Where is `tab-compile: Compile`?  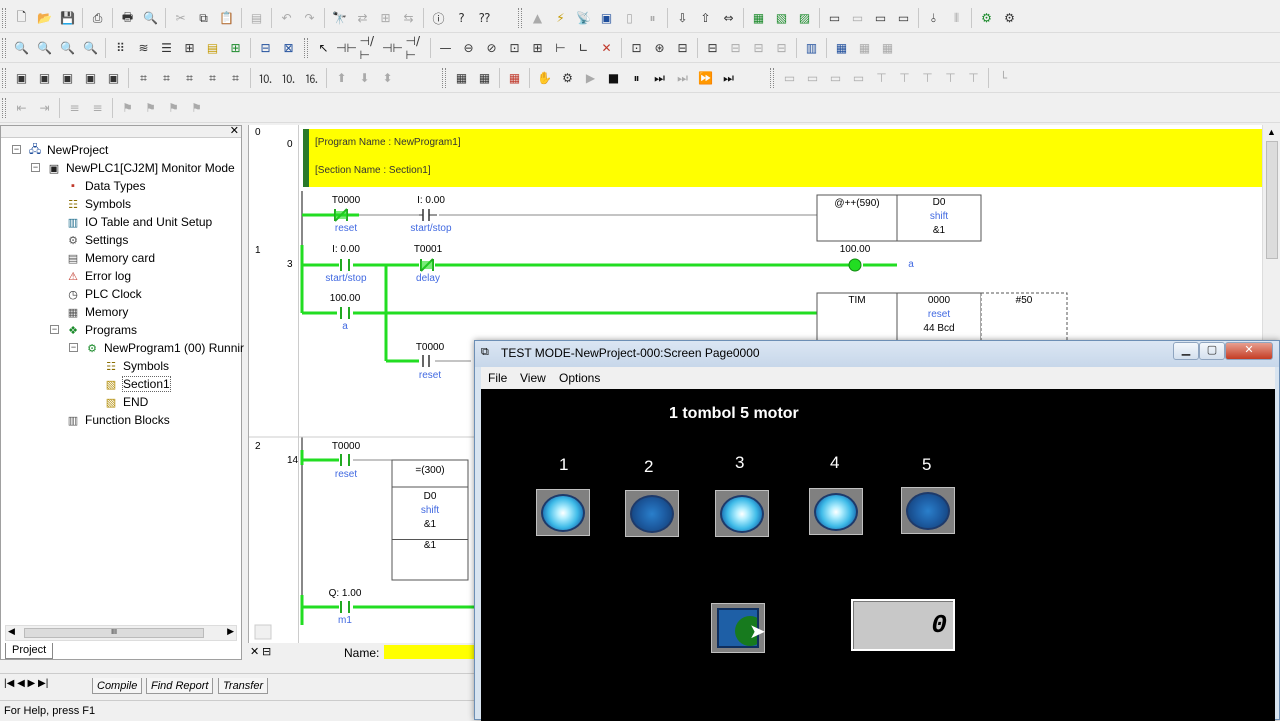
tab-compile: Compile is located at coordinates (117, 686).